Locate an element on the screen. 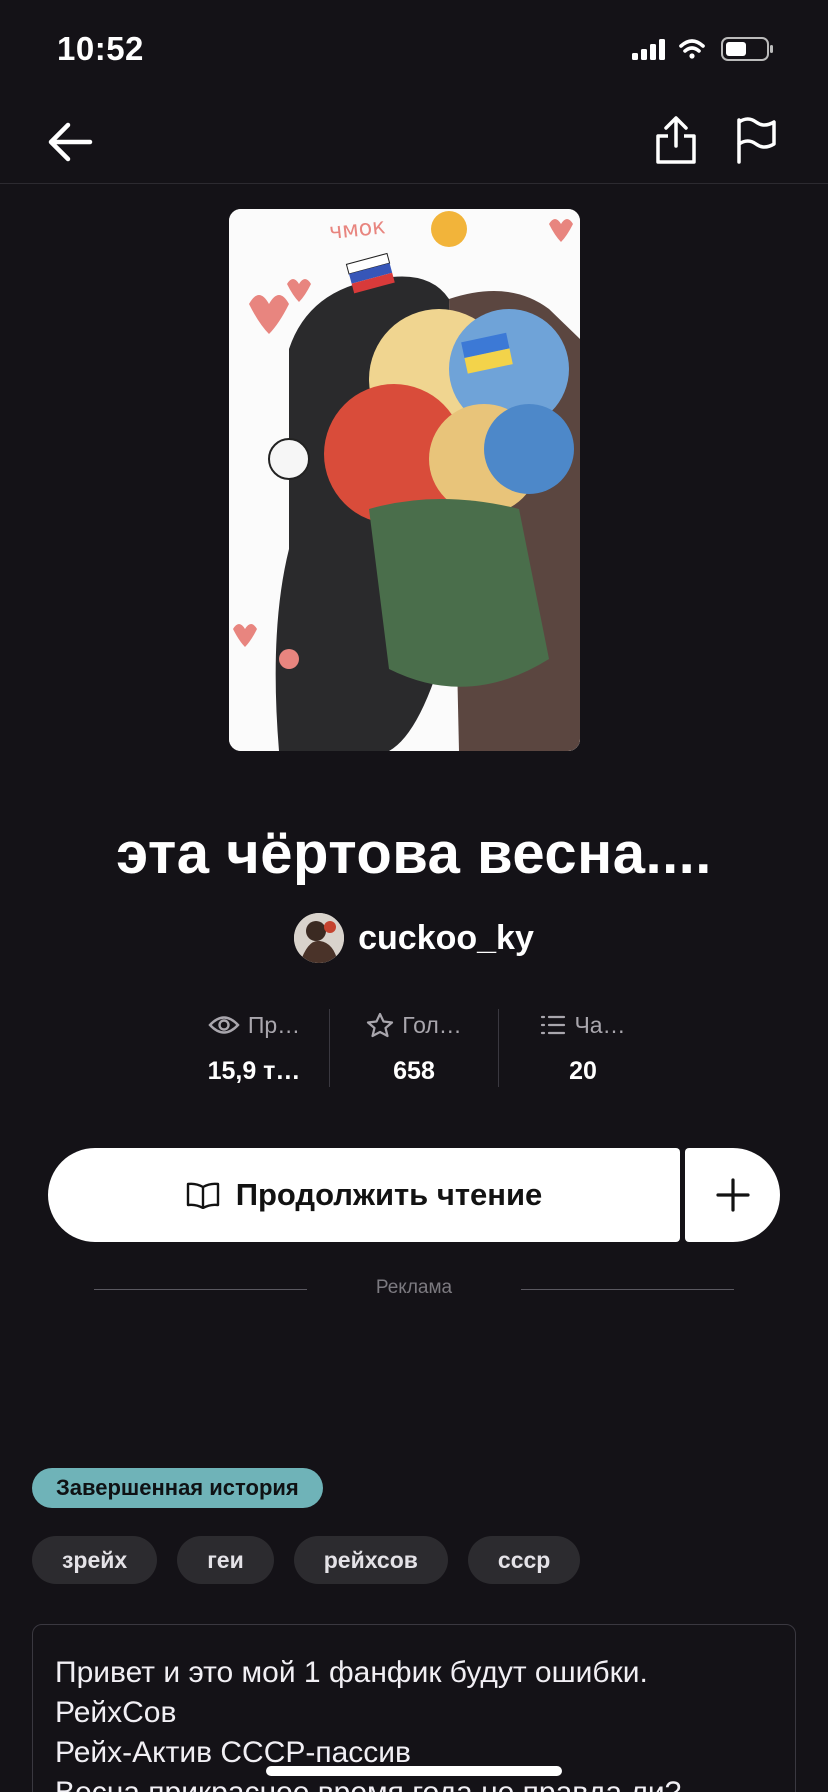 This screenshot has height=1792, width=828. share-icon is located at coordinates (676, 140).